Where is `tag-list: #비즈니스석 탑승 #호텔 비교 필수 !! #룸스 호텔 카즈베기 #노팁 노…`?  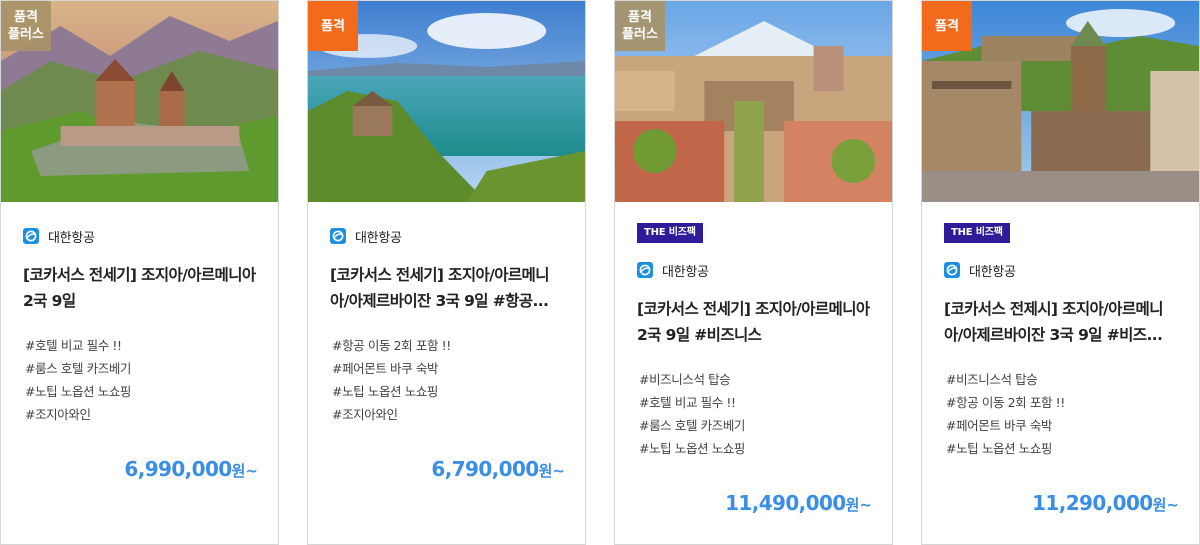 tag-list: #비즈니스석 탑승 #호텔 비교 필수 !! #룸스 호텔 카즈베기 #노팁 노… is located at coordinates (753, 414).